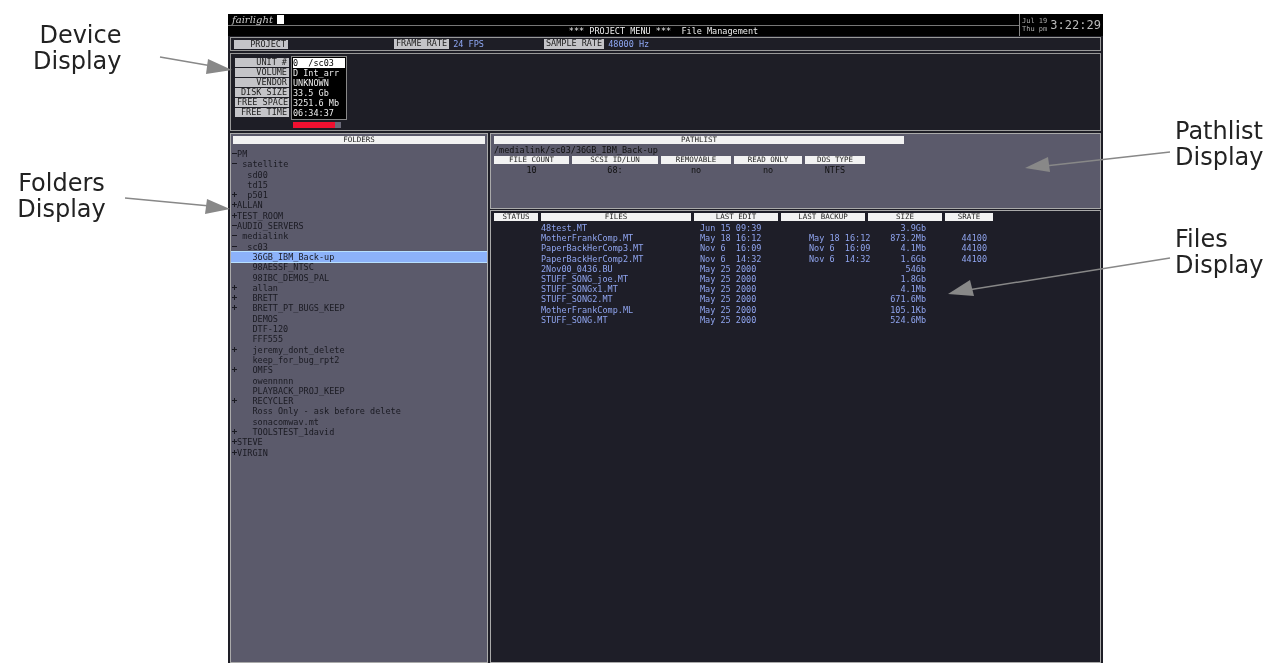  I want to click on folder-item: Ross Only - ask before delete, so click(359, 411).